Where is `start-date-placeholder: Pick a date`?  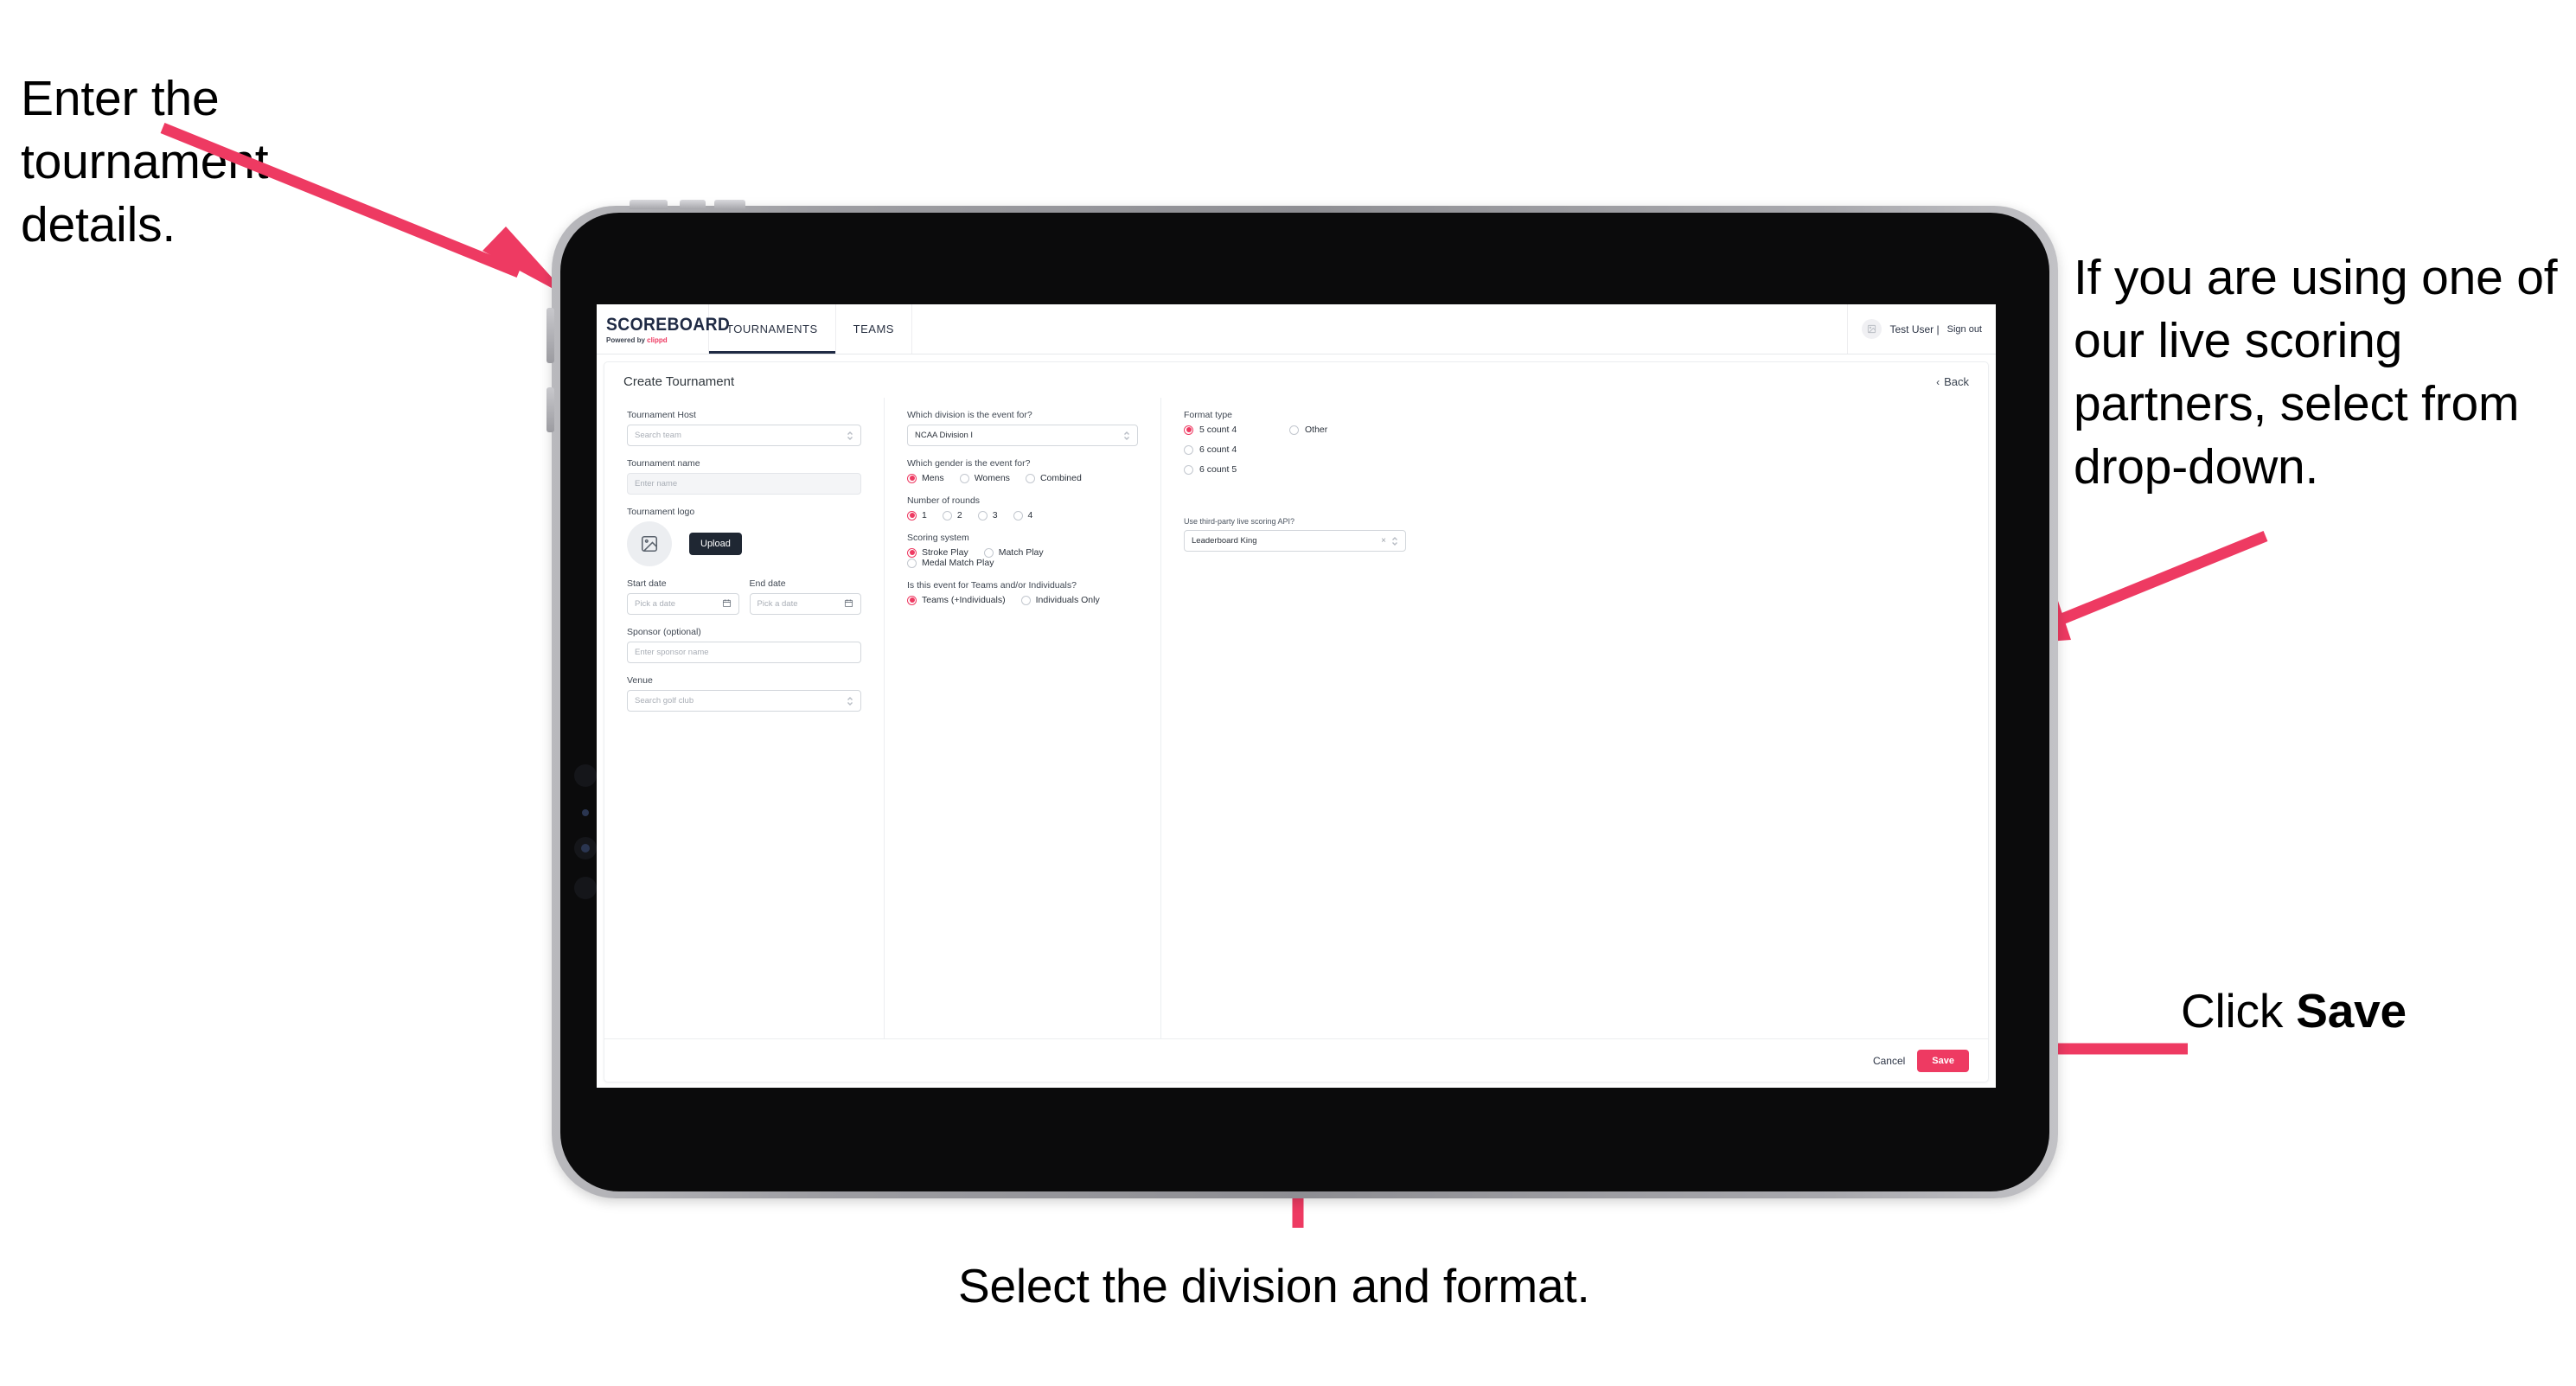
start-date-placeholder: Pick a date is located at coordinates (655, 604).